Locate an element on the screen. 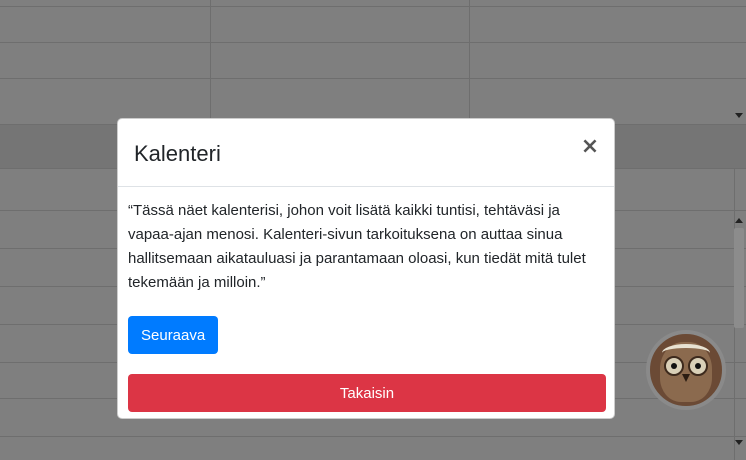 The width and height of the screenshot is (746, 460). back-button: Takaisin is located at coordinates (367, 393).